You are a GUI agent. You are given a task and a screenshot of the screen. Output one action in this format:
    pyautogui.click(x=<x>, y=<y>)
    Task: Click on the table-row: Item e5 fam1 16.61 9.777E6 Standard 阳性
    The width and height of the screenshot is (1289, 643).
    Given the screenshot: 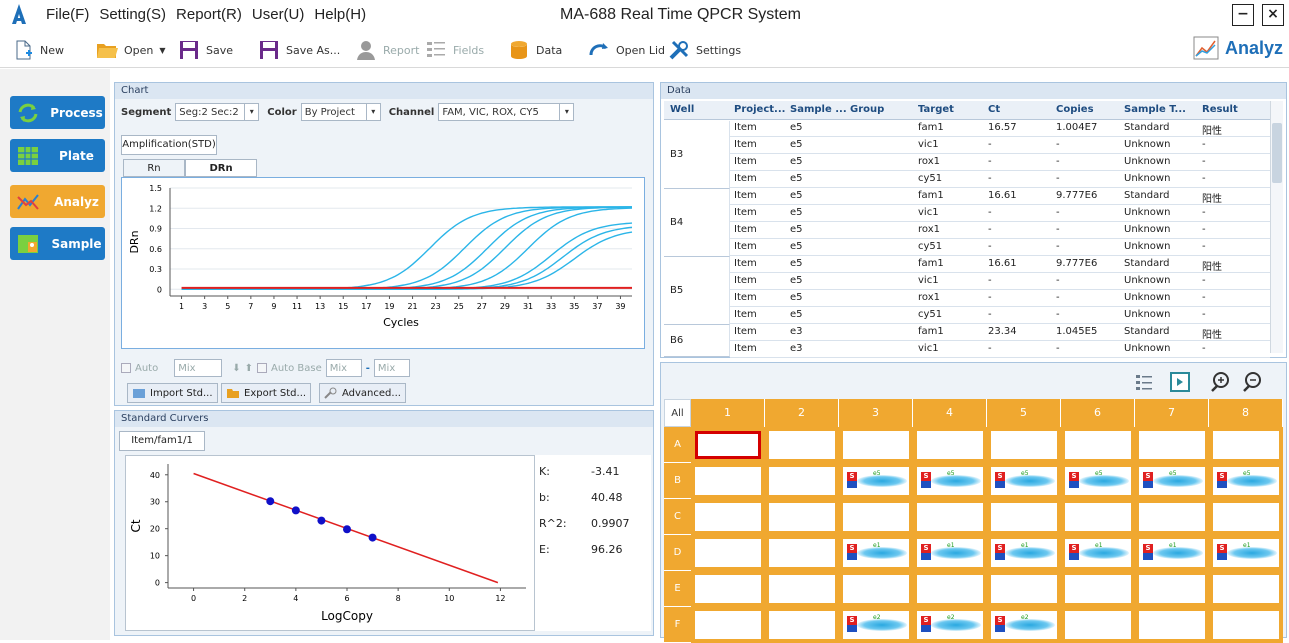 What is the action you would take?
    pyautogui.click(x=1000, y=265)
    